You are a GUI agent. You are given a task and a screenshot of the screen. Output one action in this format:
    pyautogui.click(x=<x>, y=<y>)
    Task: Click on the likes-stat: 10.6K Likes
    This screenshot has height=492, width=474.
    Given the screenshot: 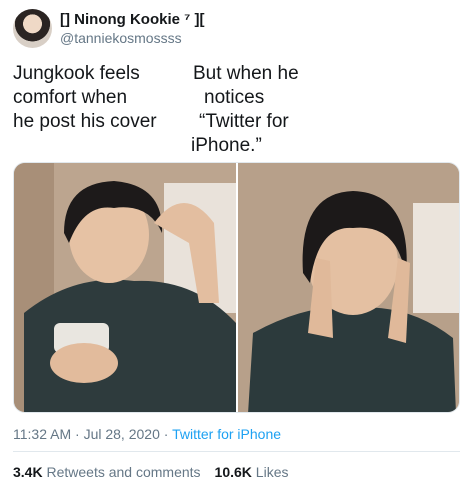 What is the action you would take?
    pyautogui.click(x=252, y=472)
    